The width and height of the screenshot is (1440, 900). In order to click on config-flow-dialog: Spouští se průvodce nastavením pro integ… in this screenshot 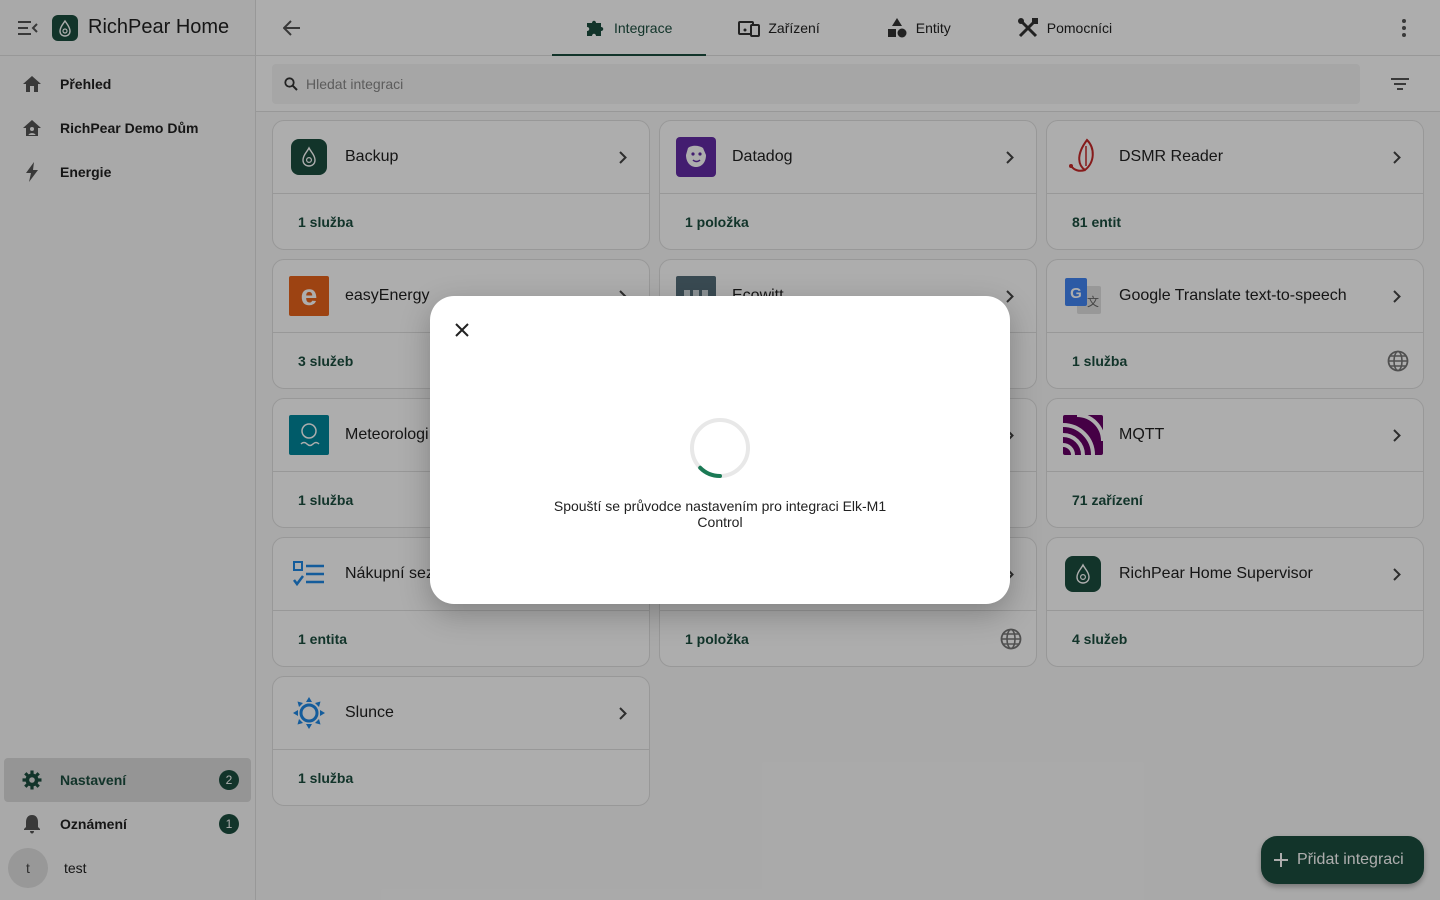, I will do `click(720, 450)`.